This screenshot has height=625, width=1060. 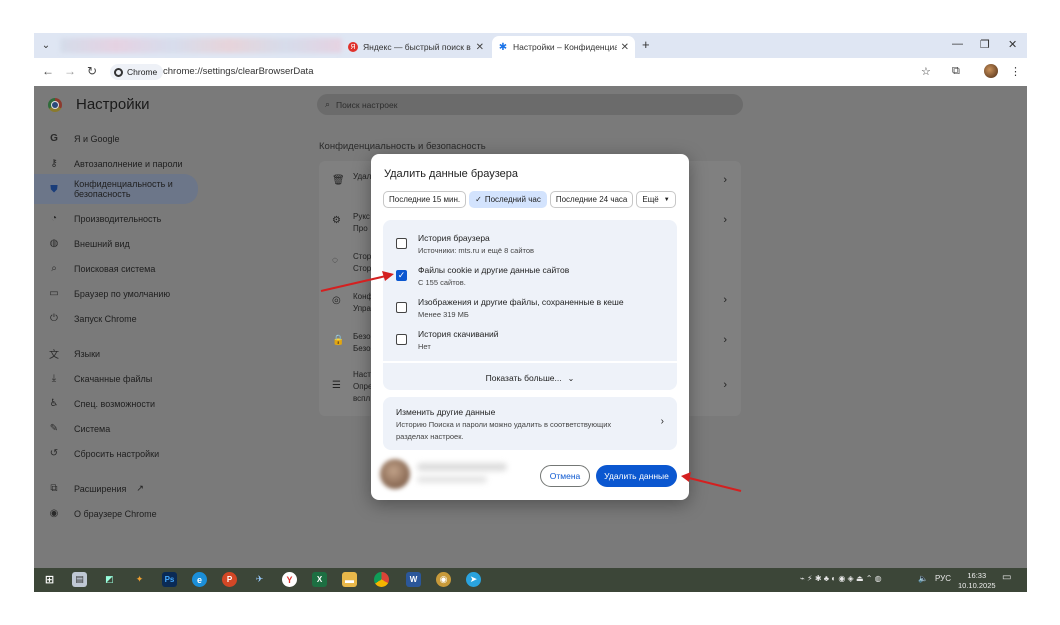 I want to click on sidebar-item-label: Расширения, so click(x=100, y=488).